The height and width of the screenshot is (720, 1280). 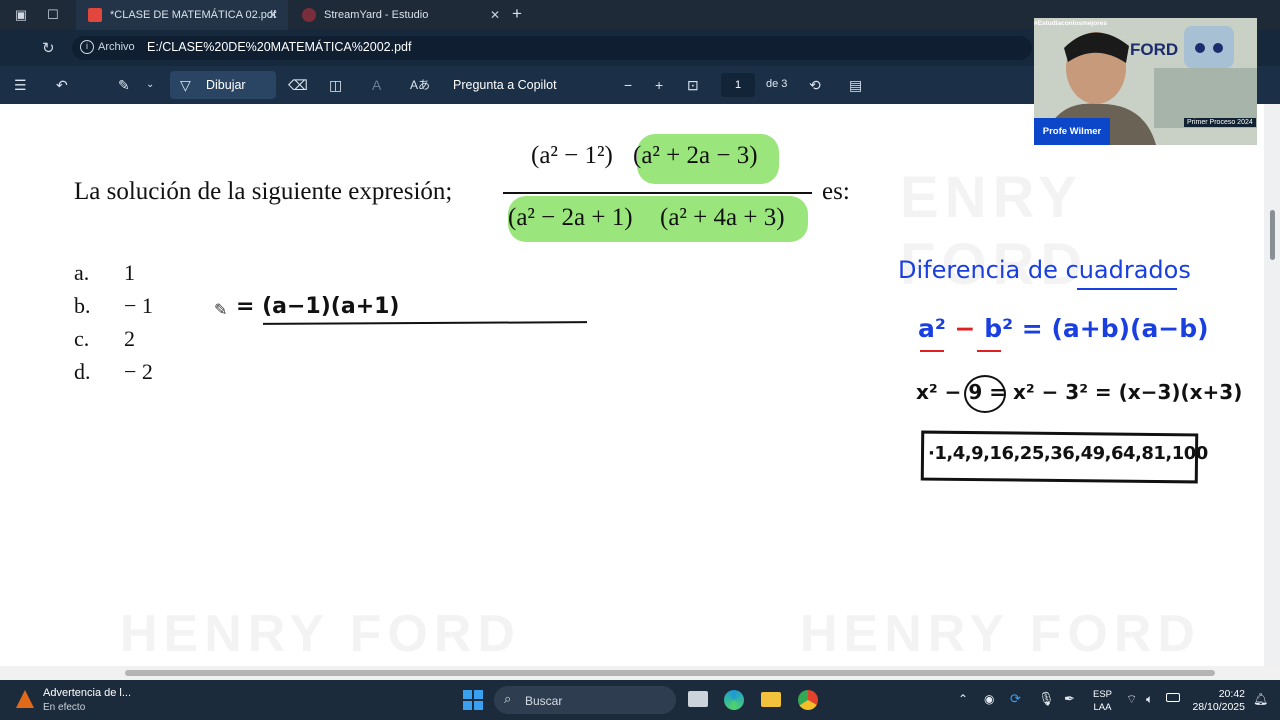 I want to click on chrome-icon, so click(x=808, y=700).